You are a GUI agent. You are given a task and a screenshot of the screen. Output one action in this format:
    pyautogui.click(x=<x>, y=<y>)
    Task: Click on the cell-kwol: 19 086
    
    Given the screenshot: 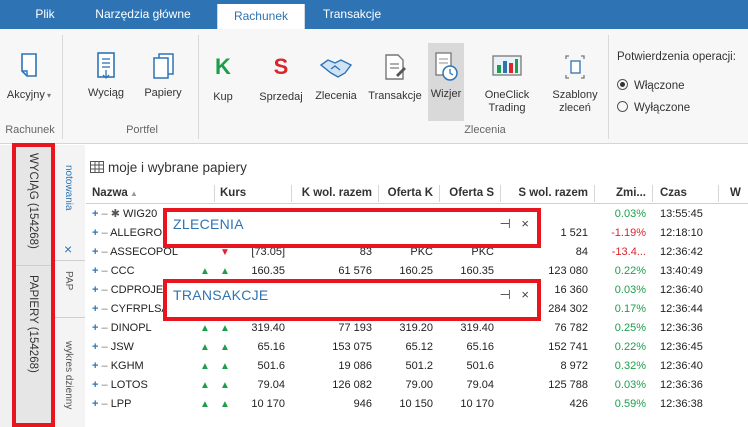 What is the action you would take?
    pyautogui.click(x=355, y=366)
    